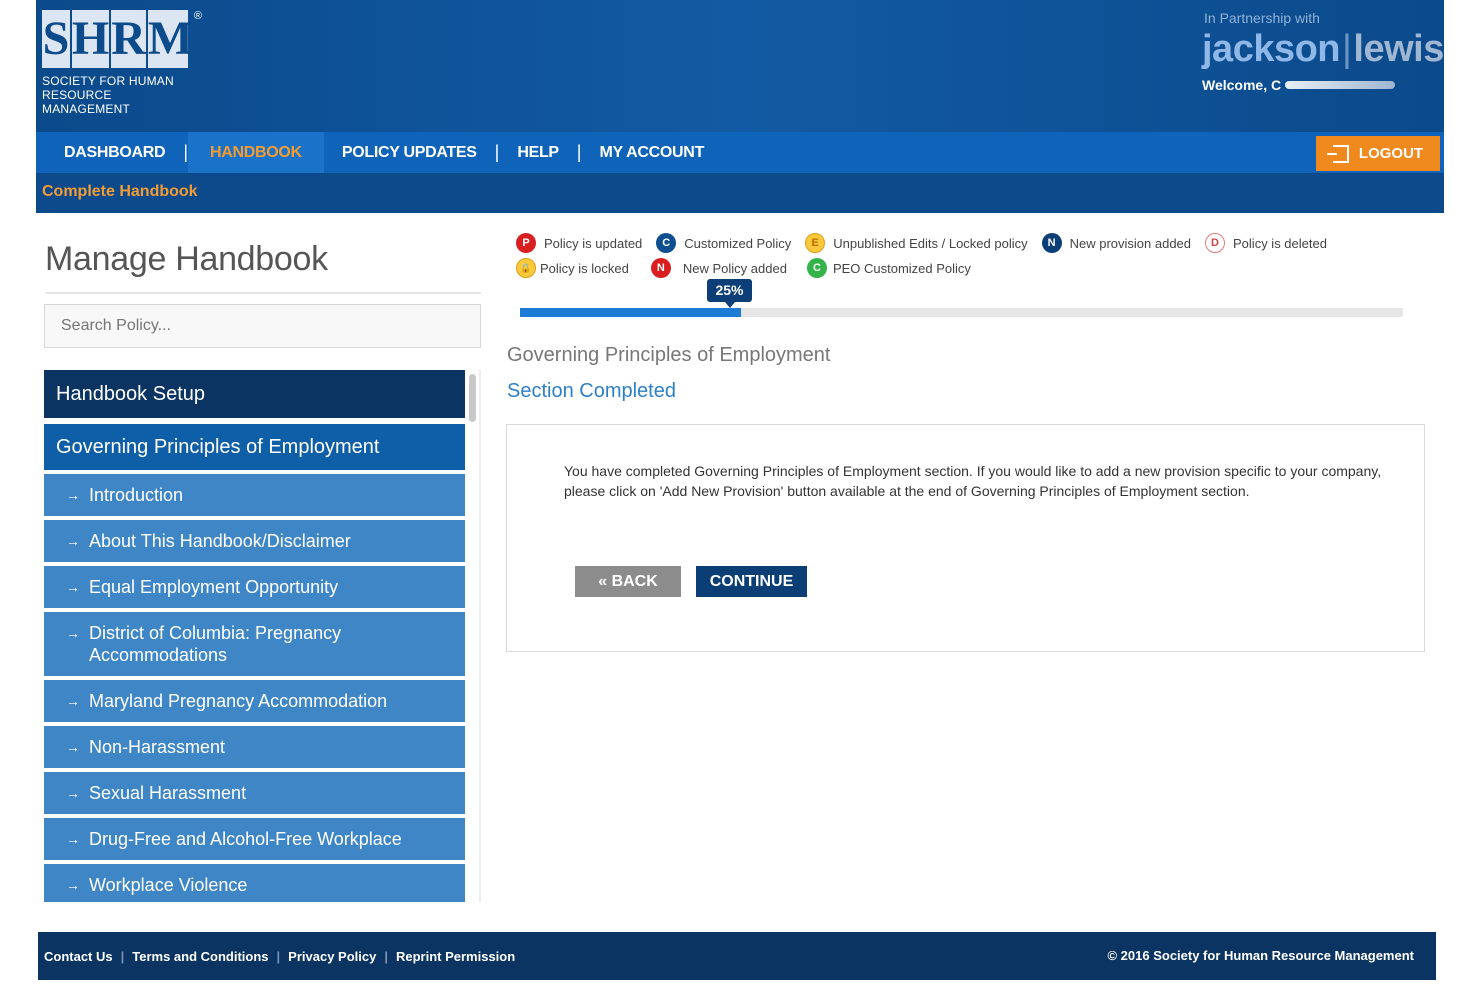 This screenshot has width=1480, height=987. Describe the element at coordinates (254, 883) in the screenshot. I see `sidebar-item-workplace-violence: → Workplace Violence` at that location.